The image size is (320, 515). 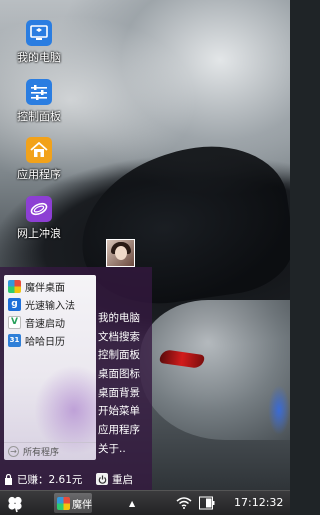 I want to click on start-menu-app-launcher: V 音速启动, so click(x=50, y=322).